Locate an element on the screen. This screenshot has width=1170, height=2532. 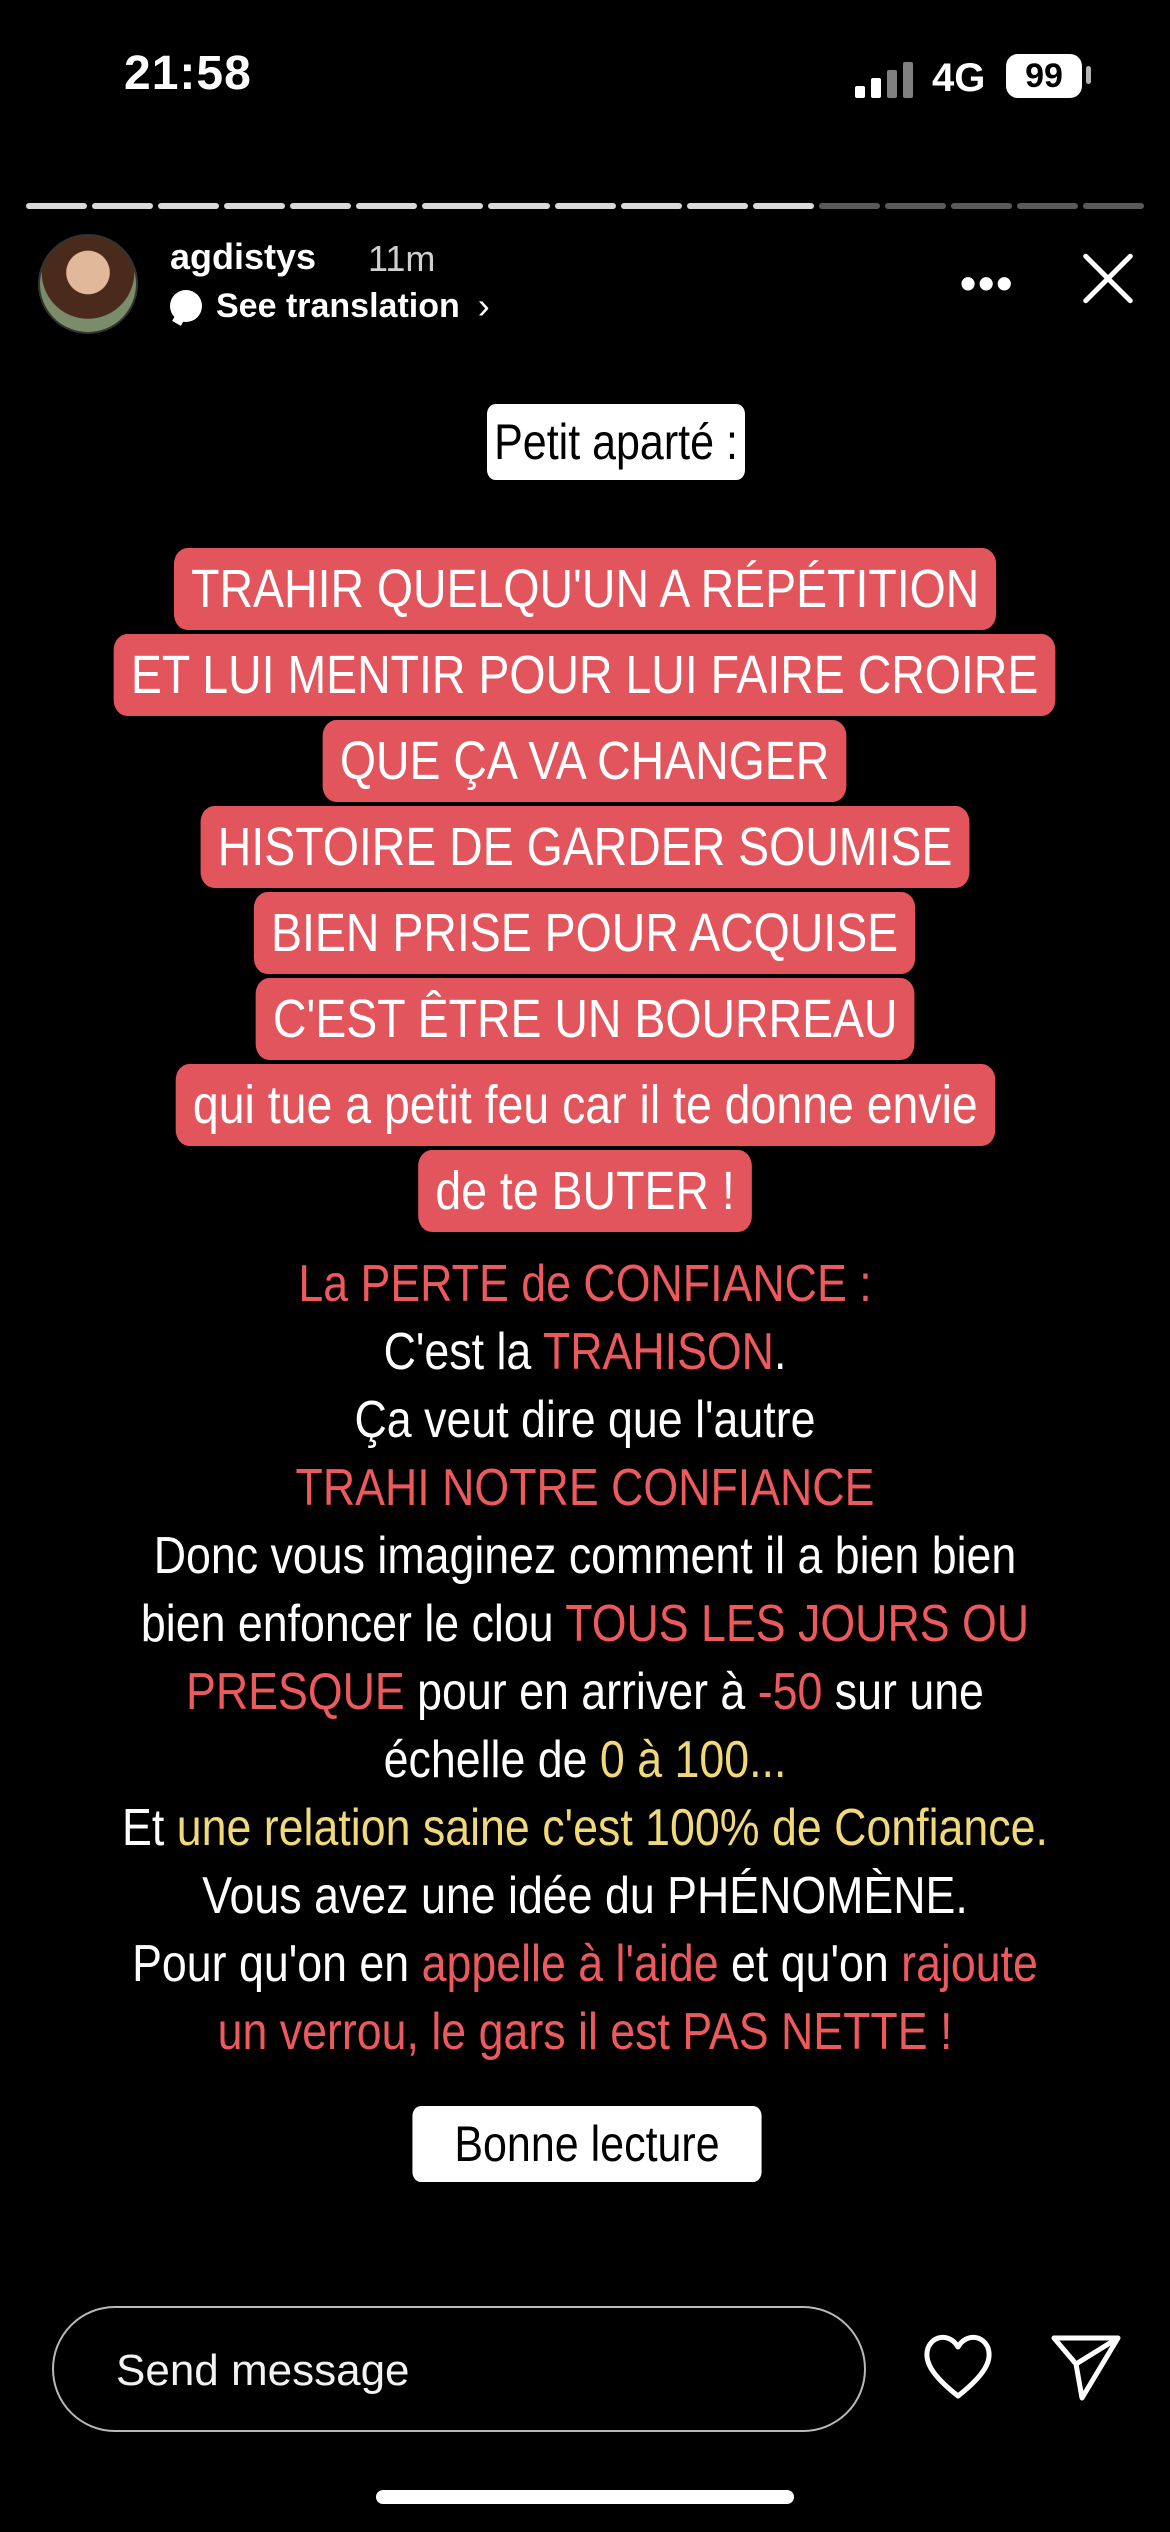
heart-icon is located at coordinates (958, 2366).